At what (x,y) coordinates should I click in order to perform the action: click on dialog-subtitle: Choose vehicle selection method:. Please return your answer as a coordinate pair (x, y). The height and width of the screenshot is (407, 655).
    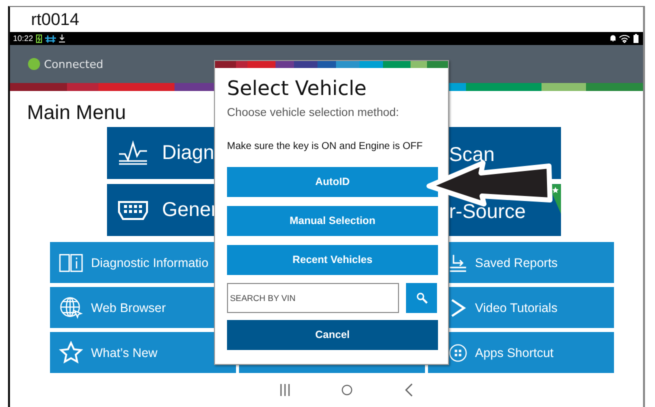
    Looking at the image, I should click on (313, 113).